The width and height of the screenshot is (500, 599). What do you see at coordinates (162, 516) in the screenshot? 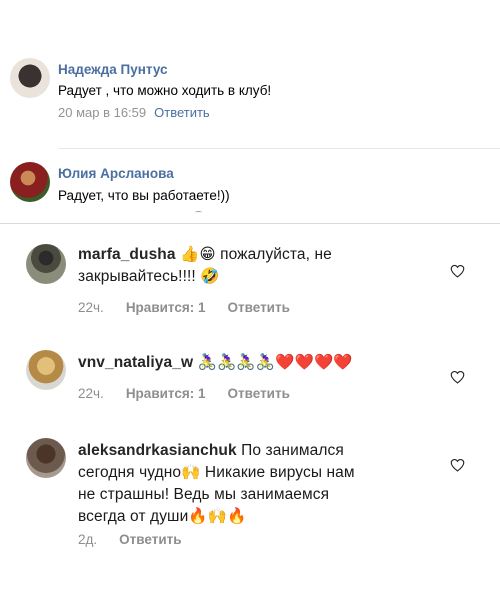
I see `comment-text-line-4: всегда от души🔥🙌🔥` at bounding box center [162, 516].